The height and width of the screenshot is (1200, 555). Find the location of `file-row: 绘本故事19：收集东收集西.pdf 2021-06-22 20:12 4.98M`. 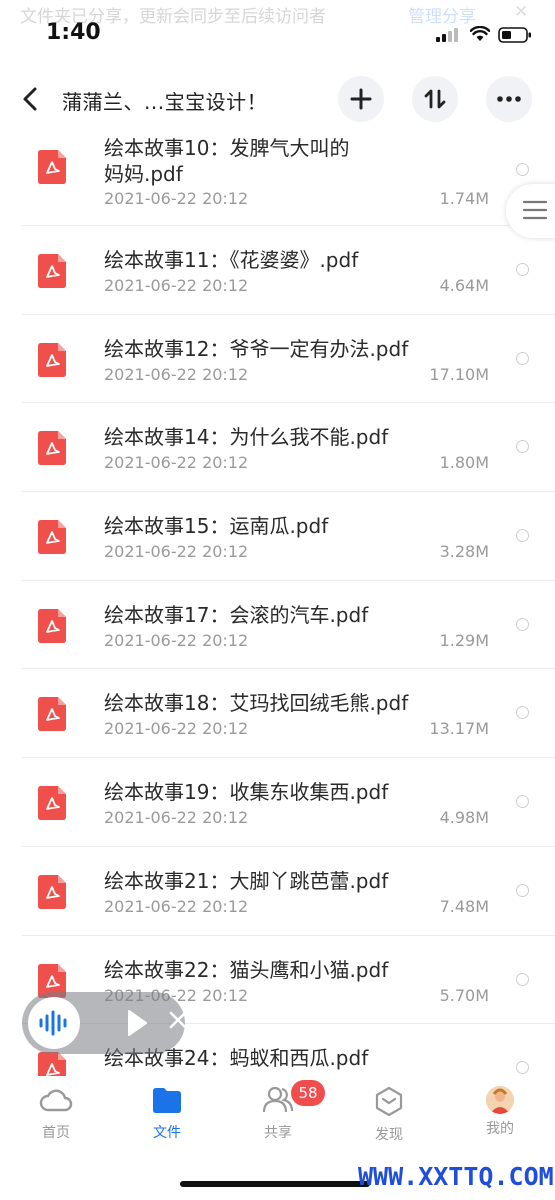

file-row: 绘本故事19：收集东收集西.pdf 2021-06-22 20:12 4.98M is located at coordinates (277, 802).